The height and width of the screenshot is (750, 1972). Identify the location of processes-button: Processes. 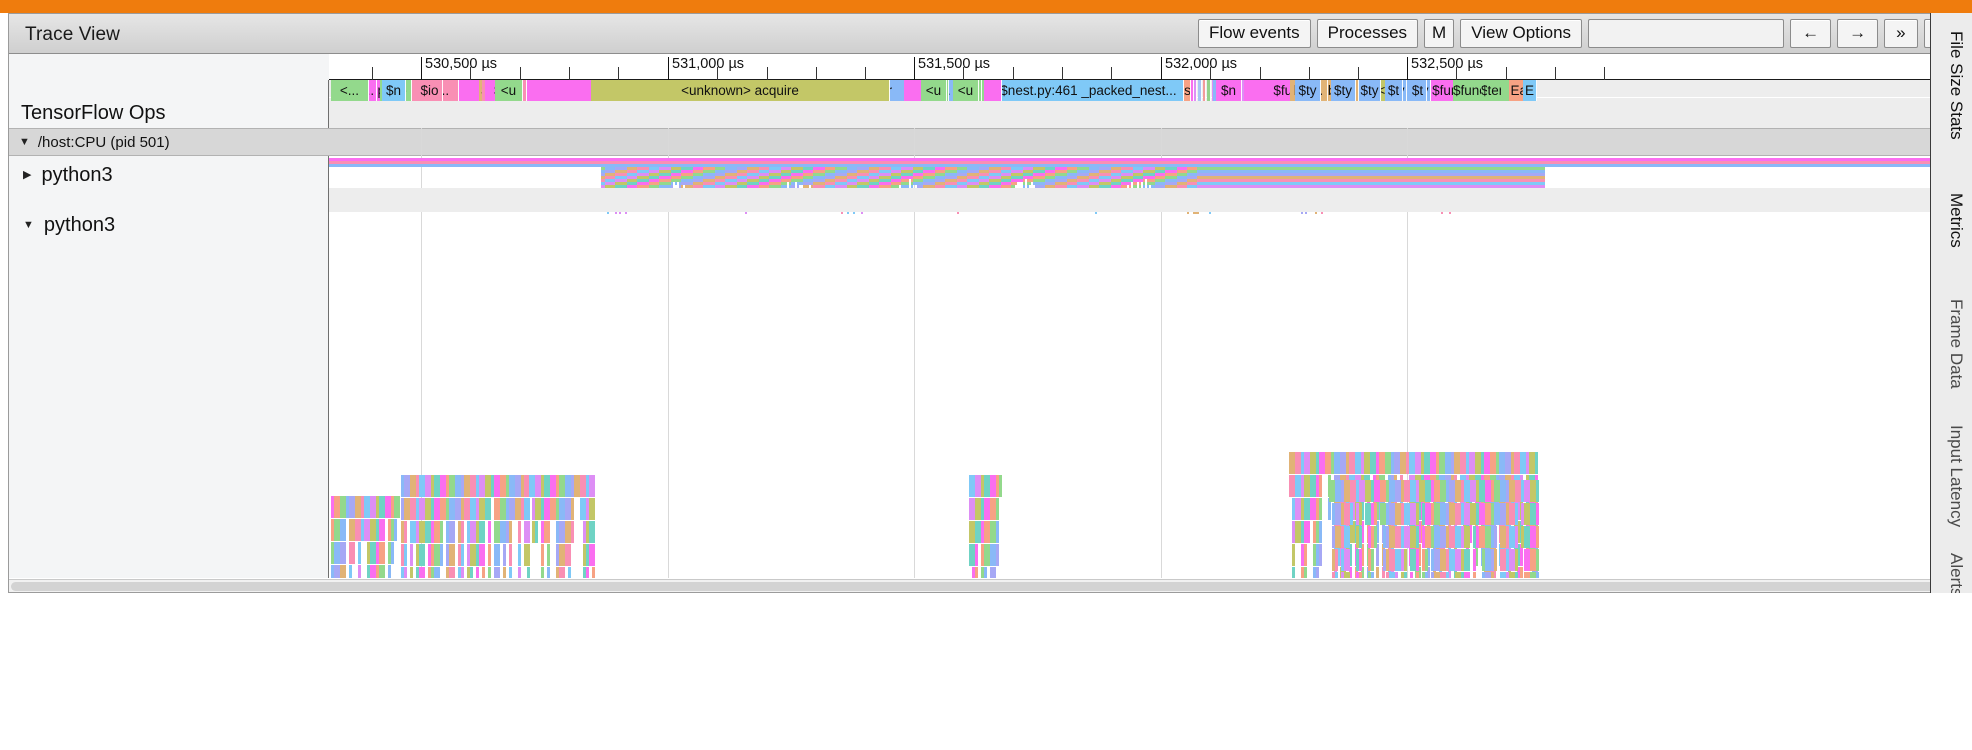
(1367, 33).